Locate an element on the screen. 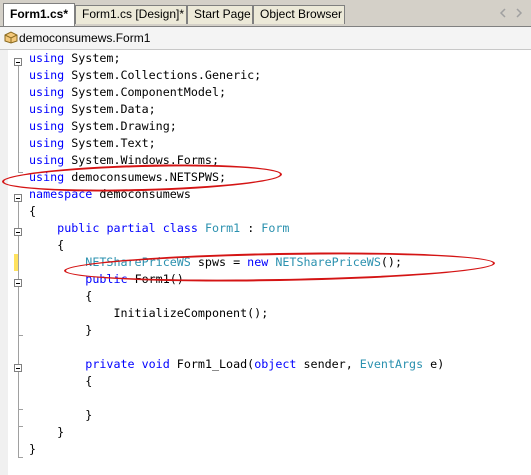 The height and width of the screenshot is (475, 531). keyword-token: public is located at coordinates (78, 228).